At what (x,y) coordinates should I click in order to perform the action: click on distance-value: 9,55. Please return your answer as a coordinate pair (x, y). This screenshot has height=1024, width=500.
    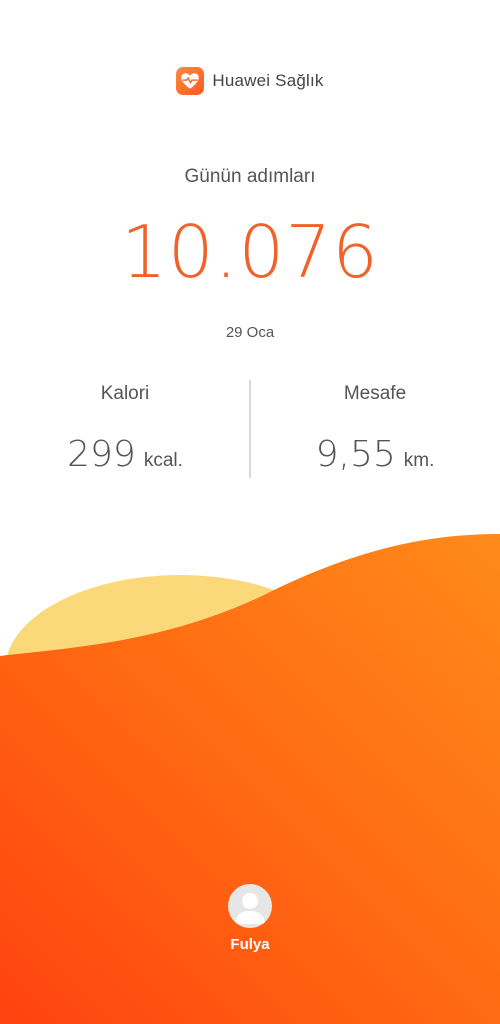
    Looking at the image, I should click on (355, 454).